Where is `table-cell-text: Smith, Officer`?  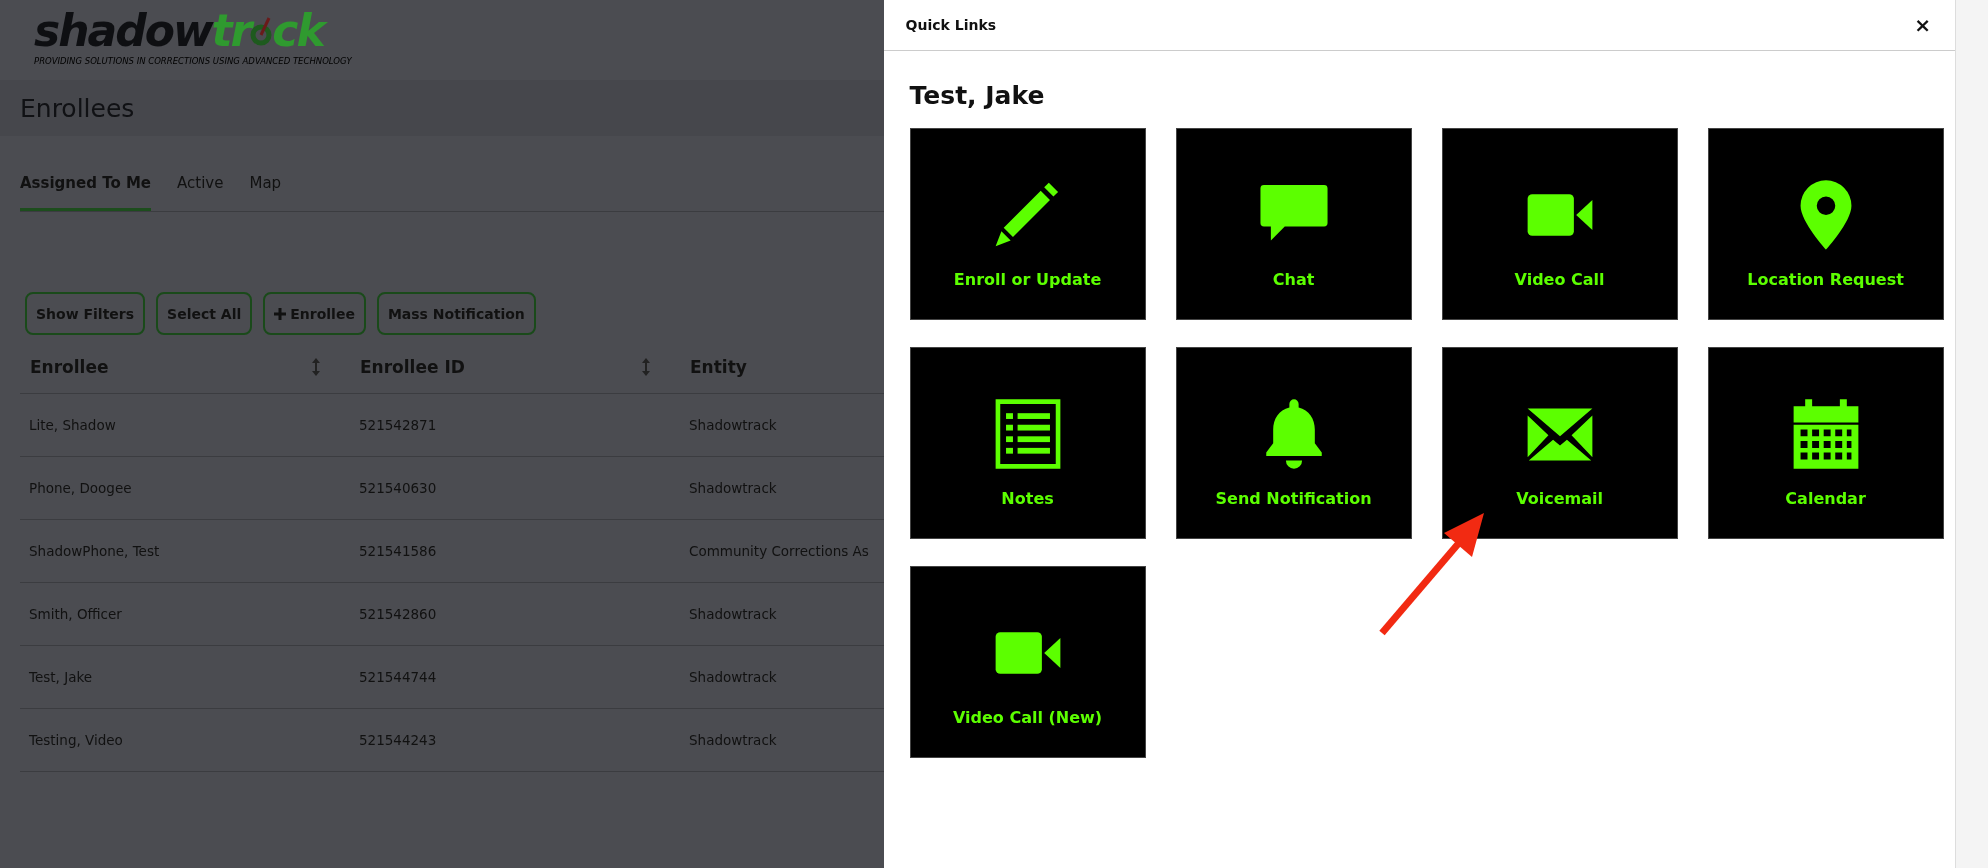 table-cell-text: Smith, Officer is located at coordinates (75, 614).